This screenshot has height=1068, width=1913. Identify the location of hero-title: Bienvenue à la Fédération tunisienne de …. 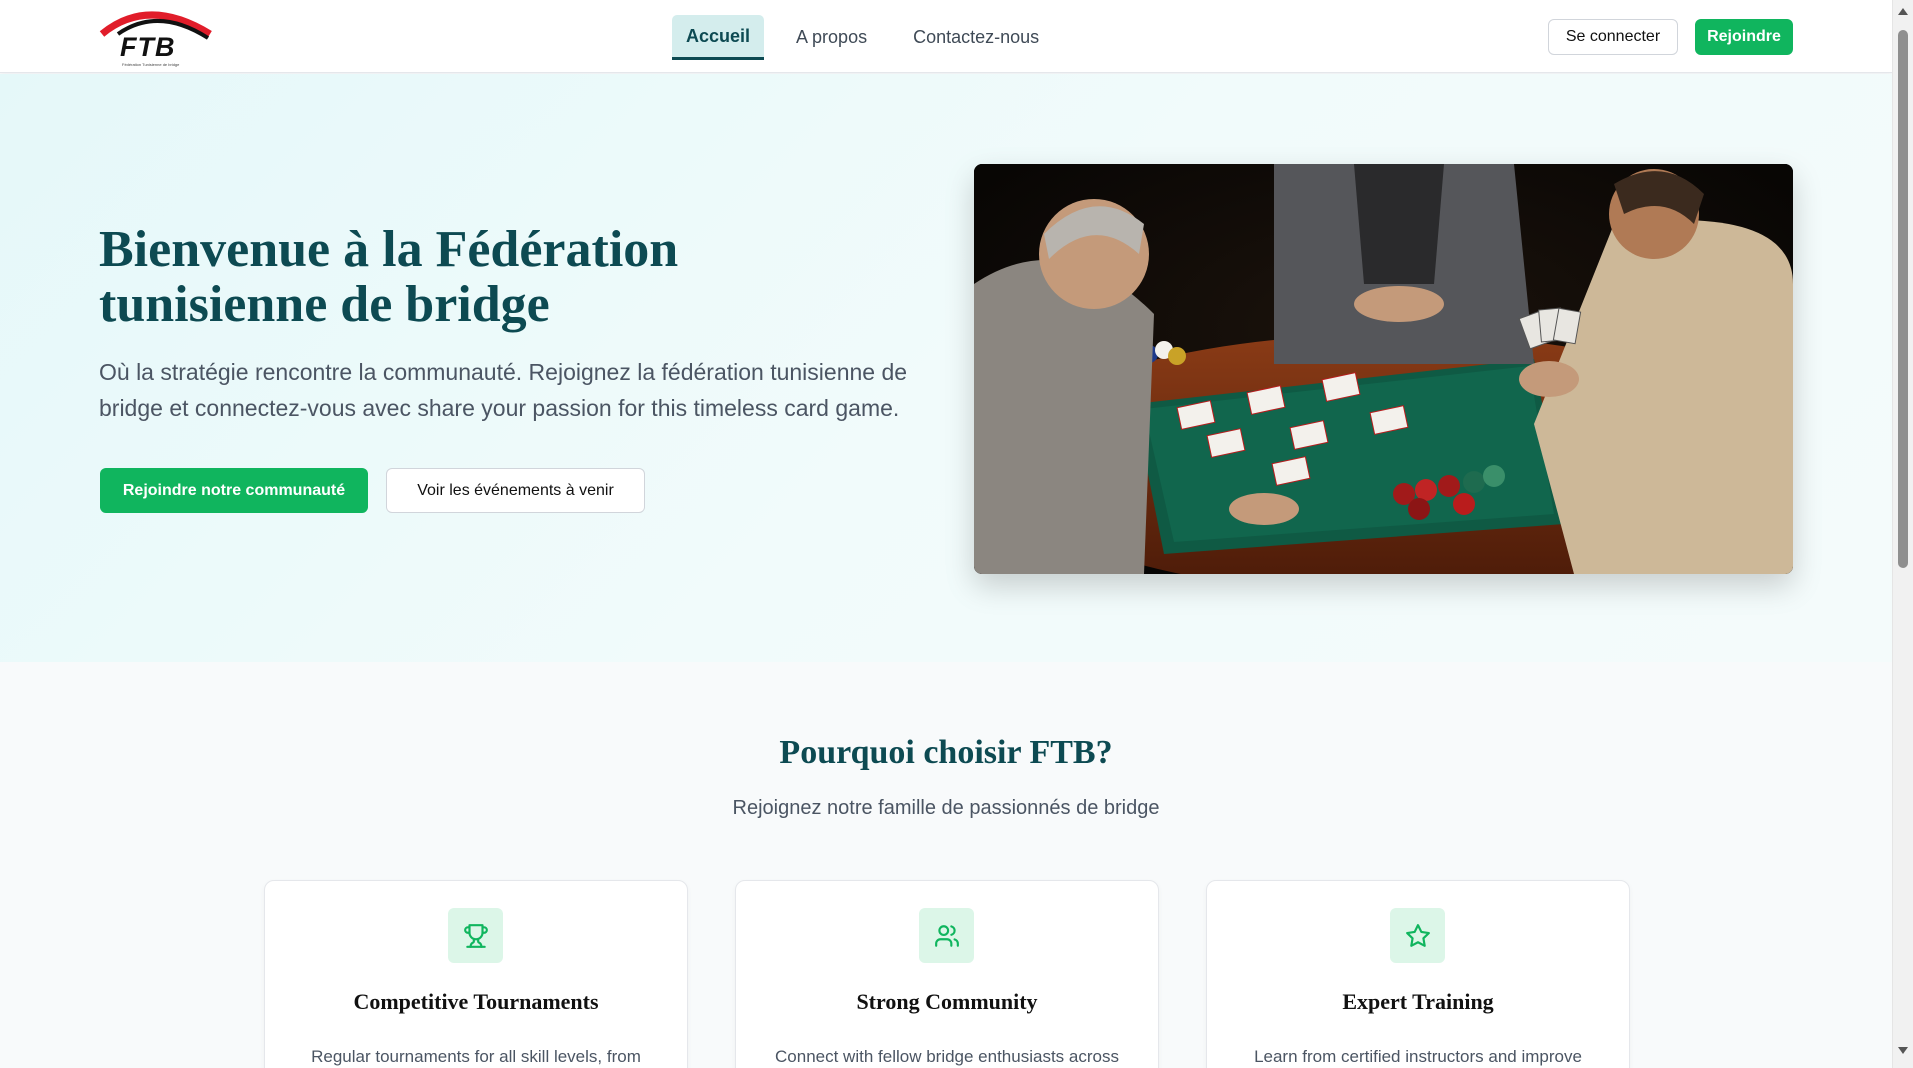
(389, 277).